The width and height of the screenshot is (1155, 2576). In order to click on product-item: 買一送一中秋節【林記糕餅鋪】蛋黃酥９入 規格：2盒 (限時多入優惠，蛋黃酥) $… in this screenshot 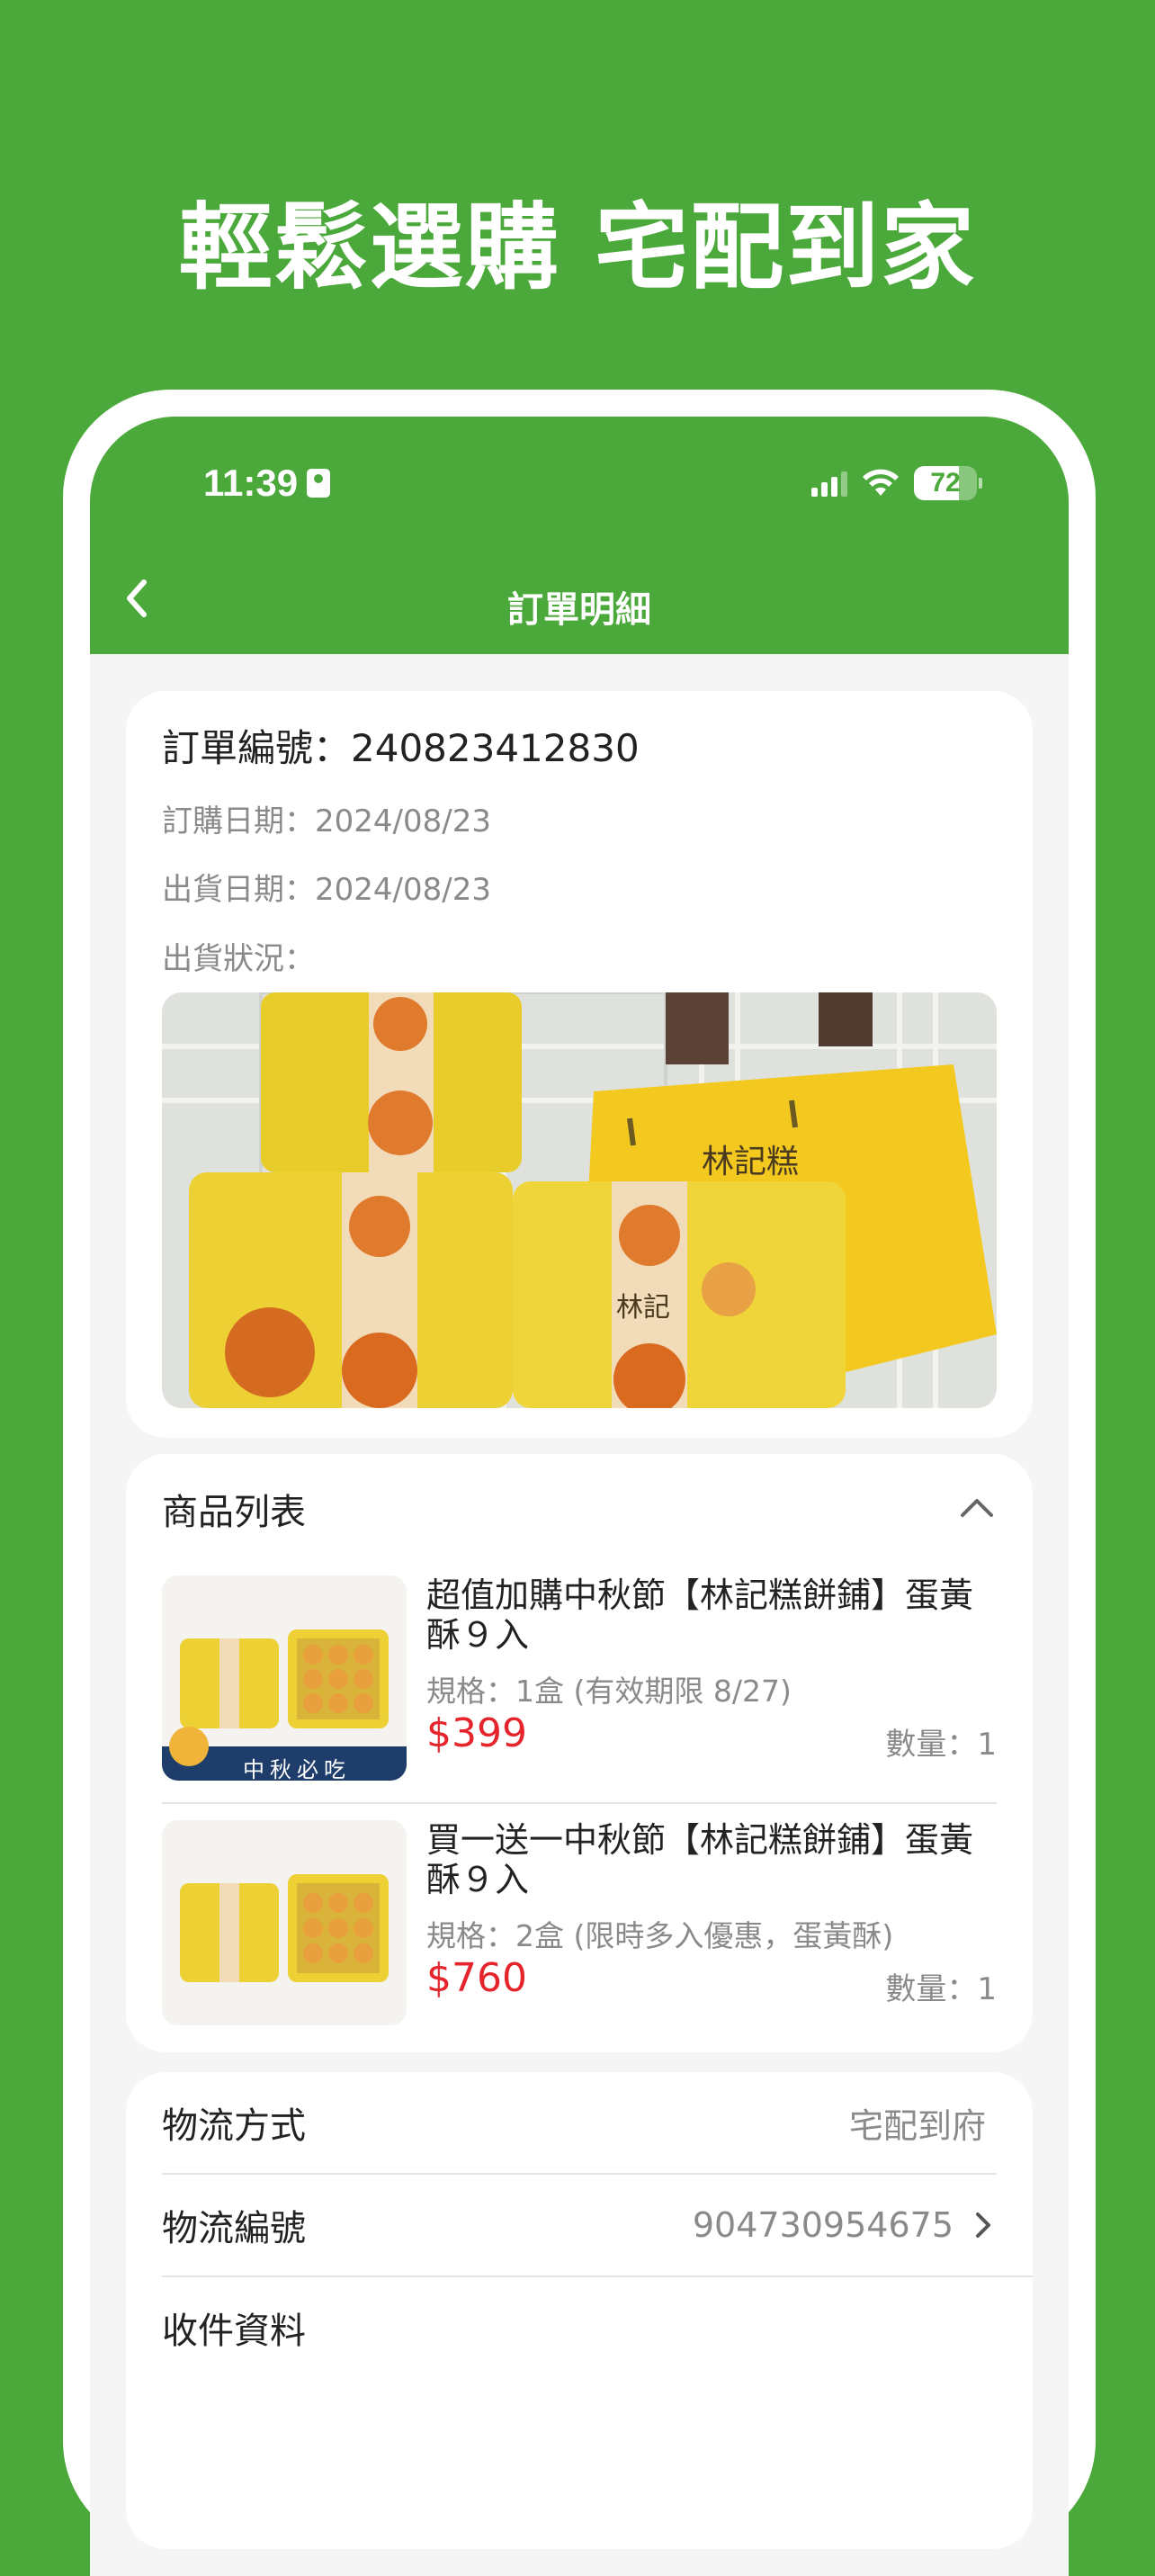, I will do `click(579, 1924)`.